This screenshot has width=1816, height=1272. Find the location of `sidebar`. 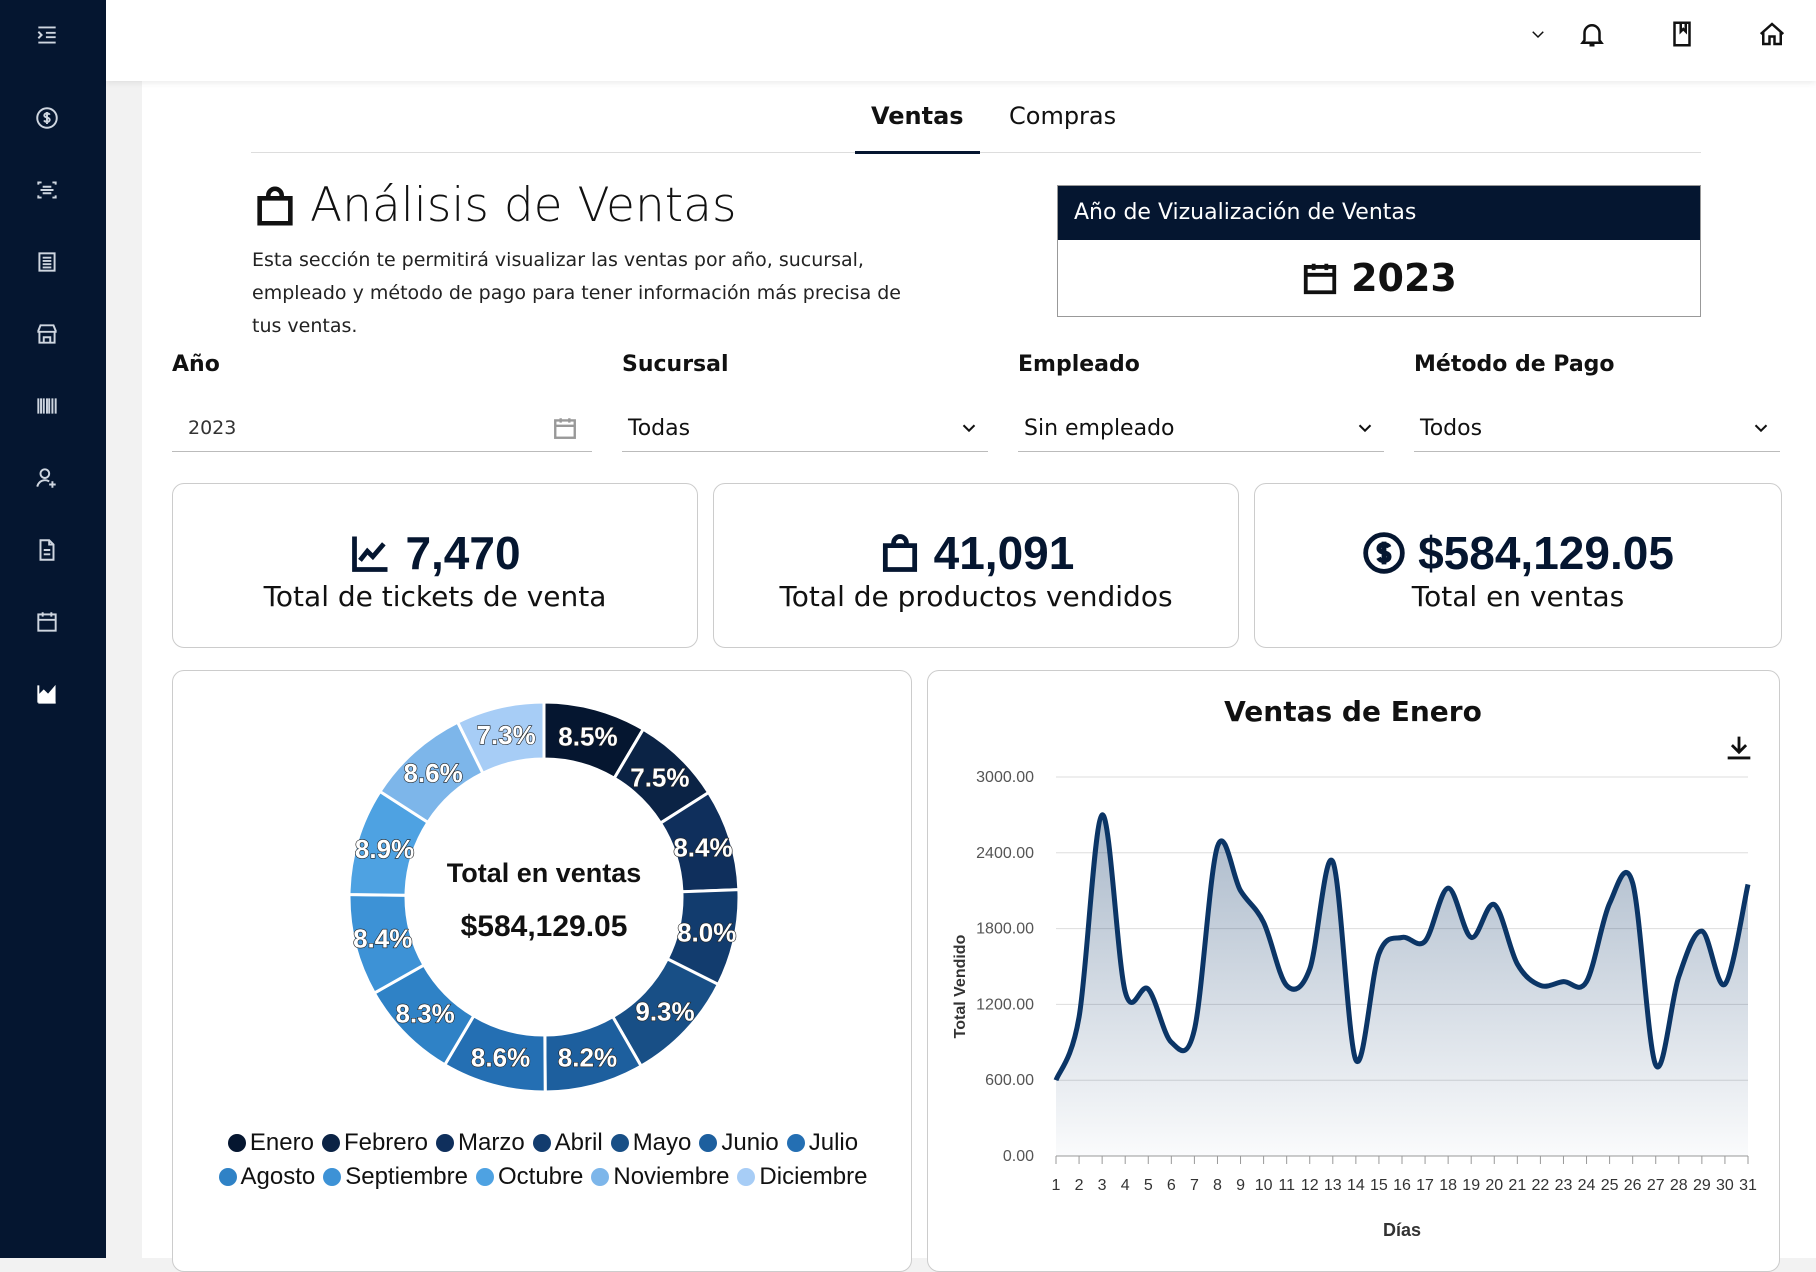

sidebar is located at coordinates (53, 629).